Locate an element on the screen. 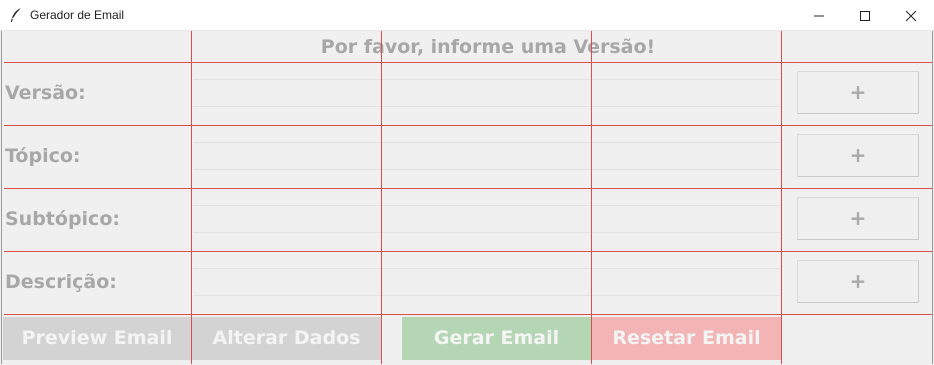  close-button is located at coordinates (911, 15).